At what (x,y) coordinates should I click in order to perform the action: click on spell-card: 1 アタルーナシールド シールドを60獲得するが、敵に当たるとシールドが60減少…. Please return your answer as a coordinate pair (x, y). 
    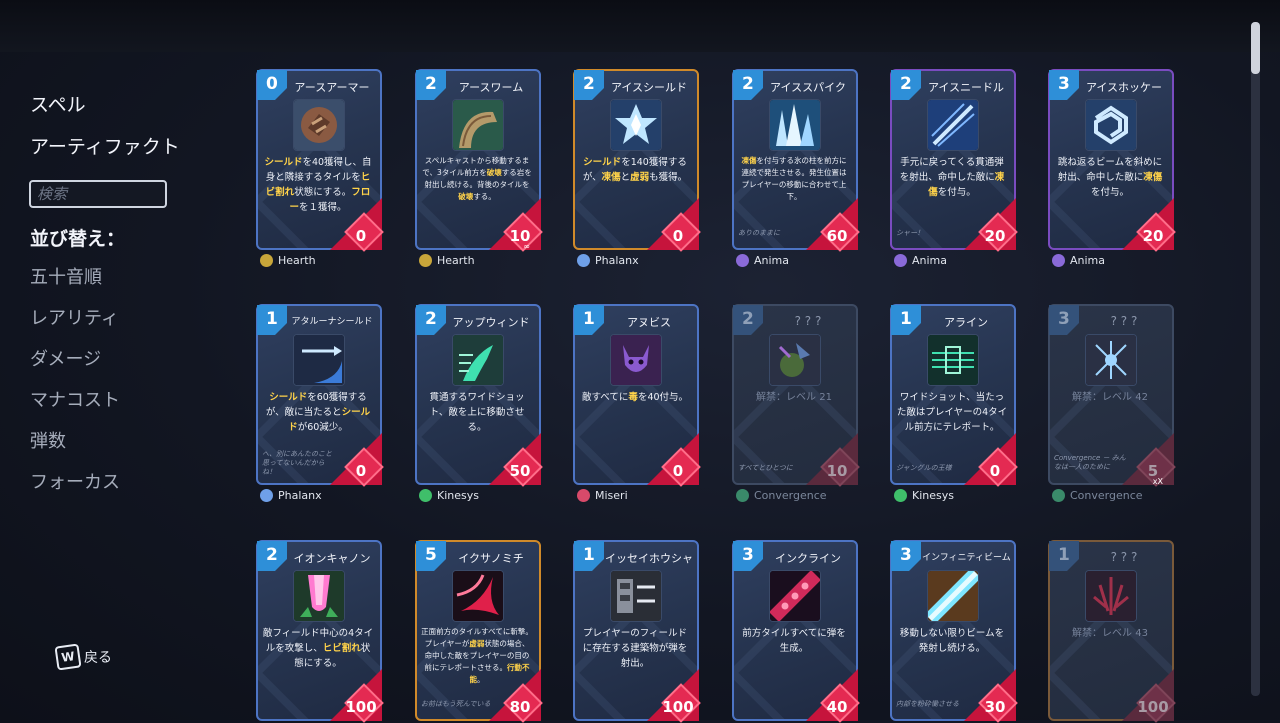
    Looking at the image, I should click on (320, 403).